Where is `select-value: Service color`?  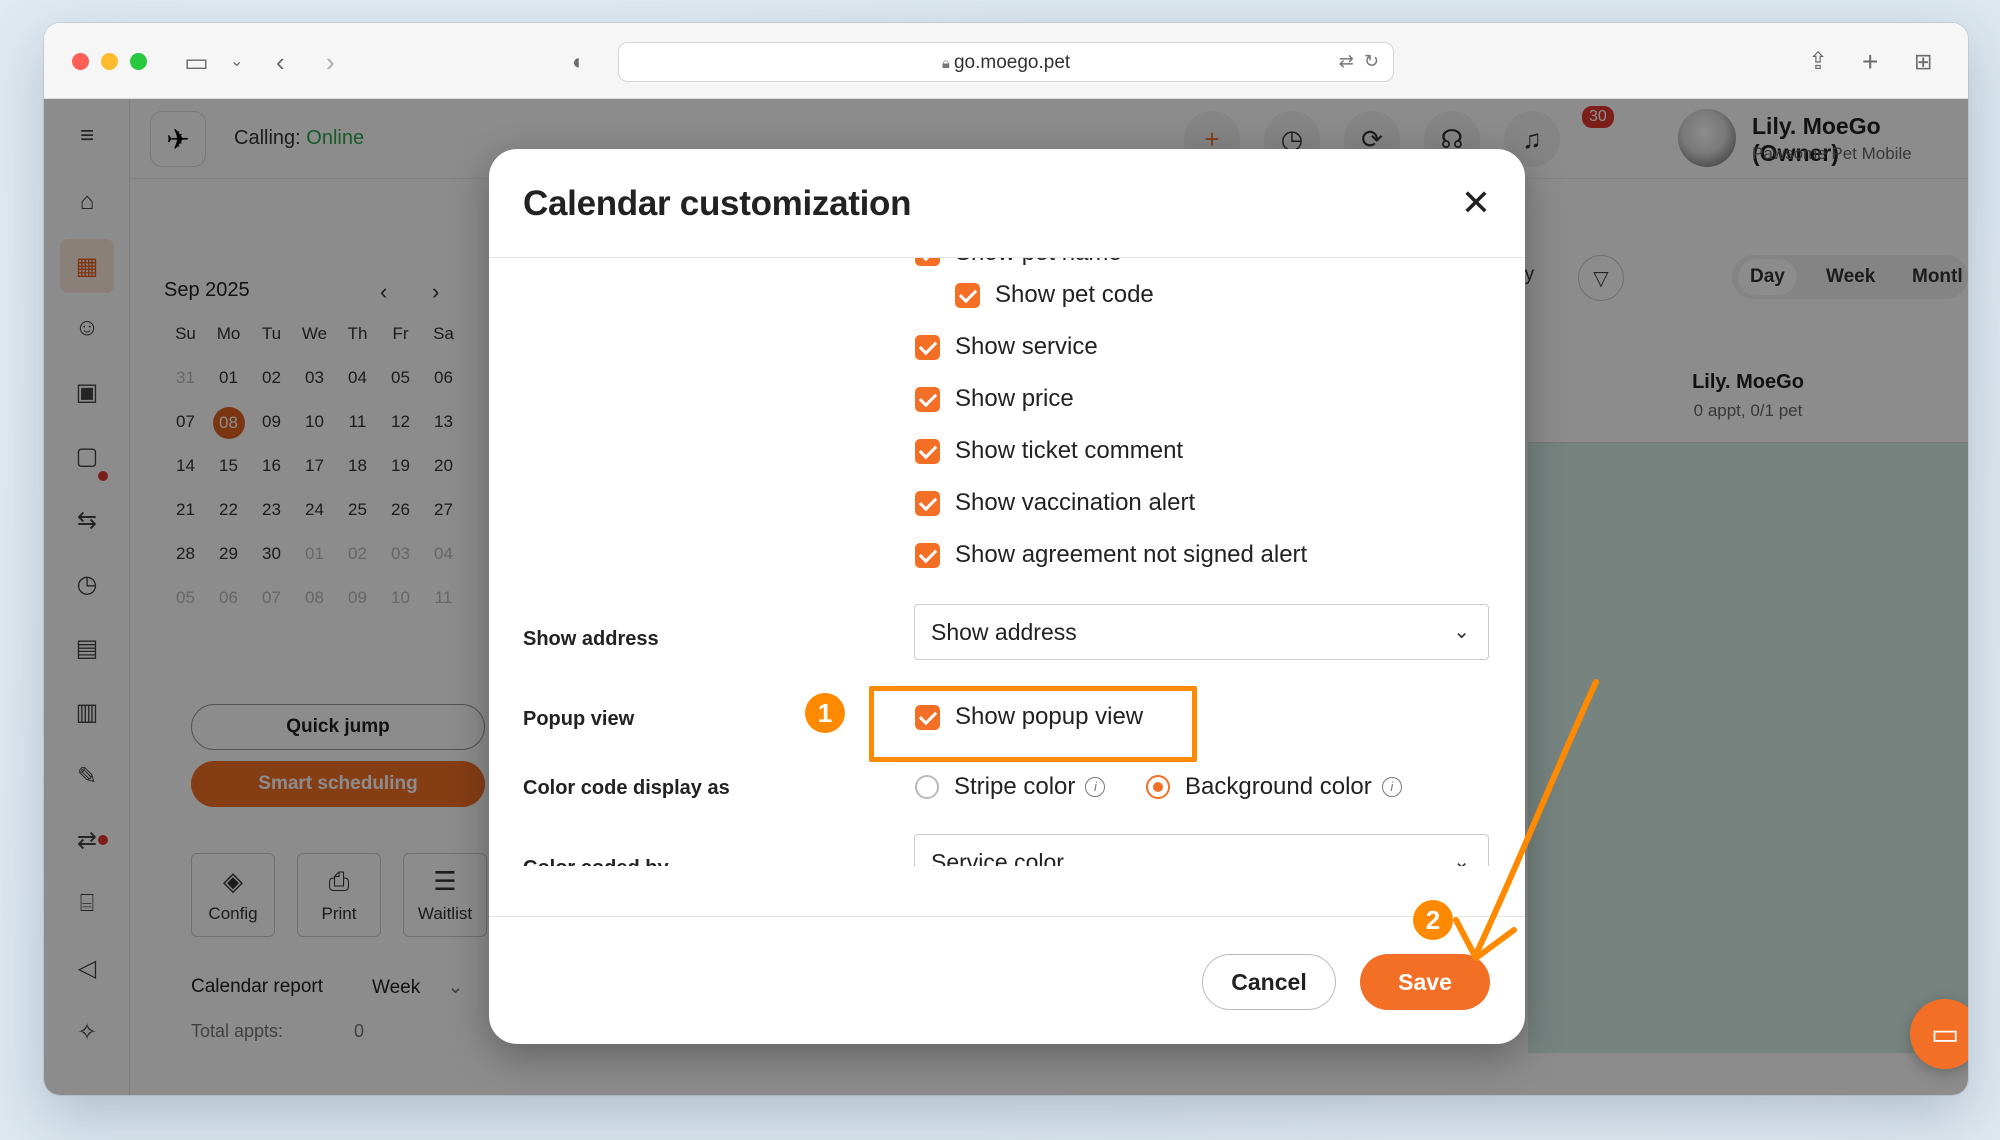 select-value: Service color is located at coordinates (997, 857).